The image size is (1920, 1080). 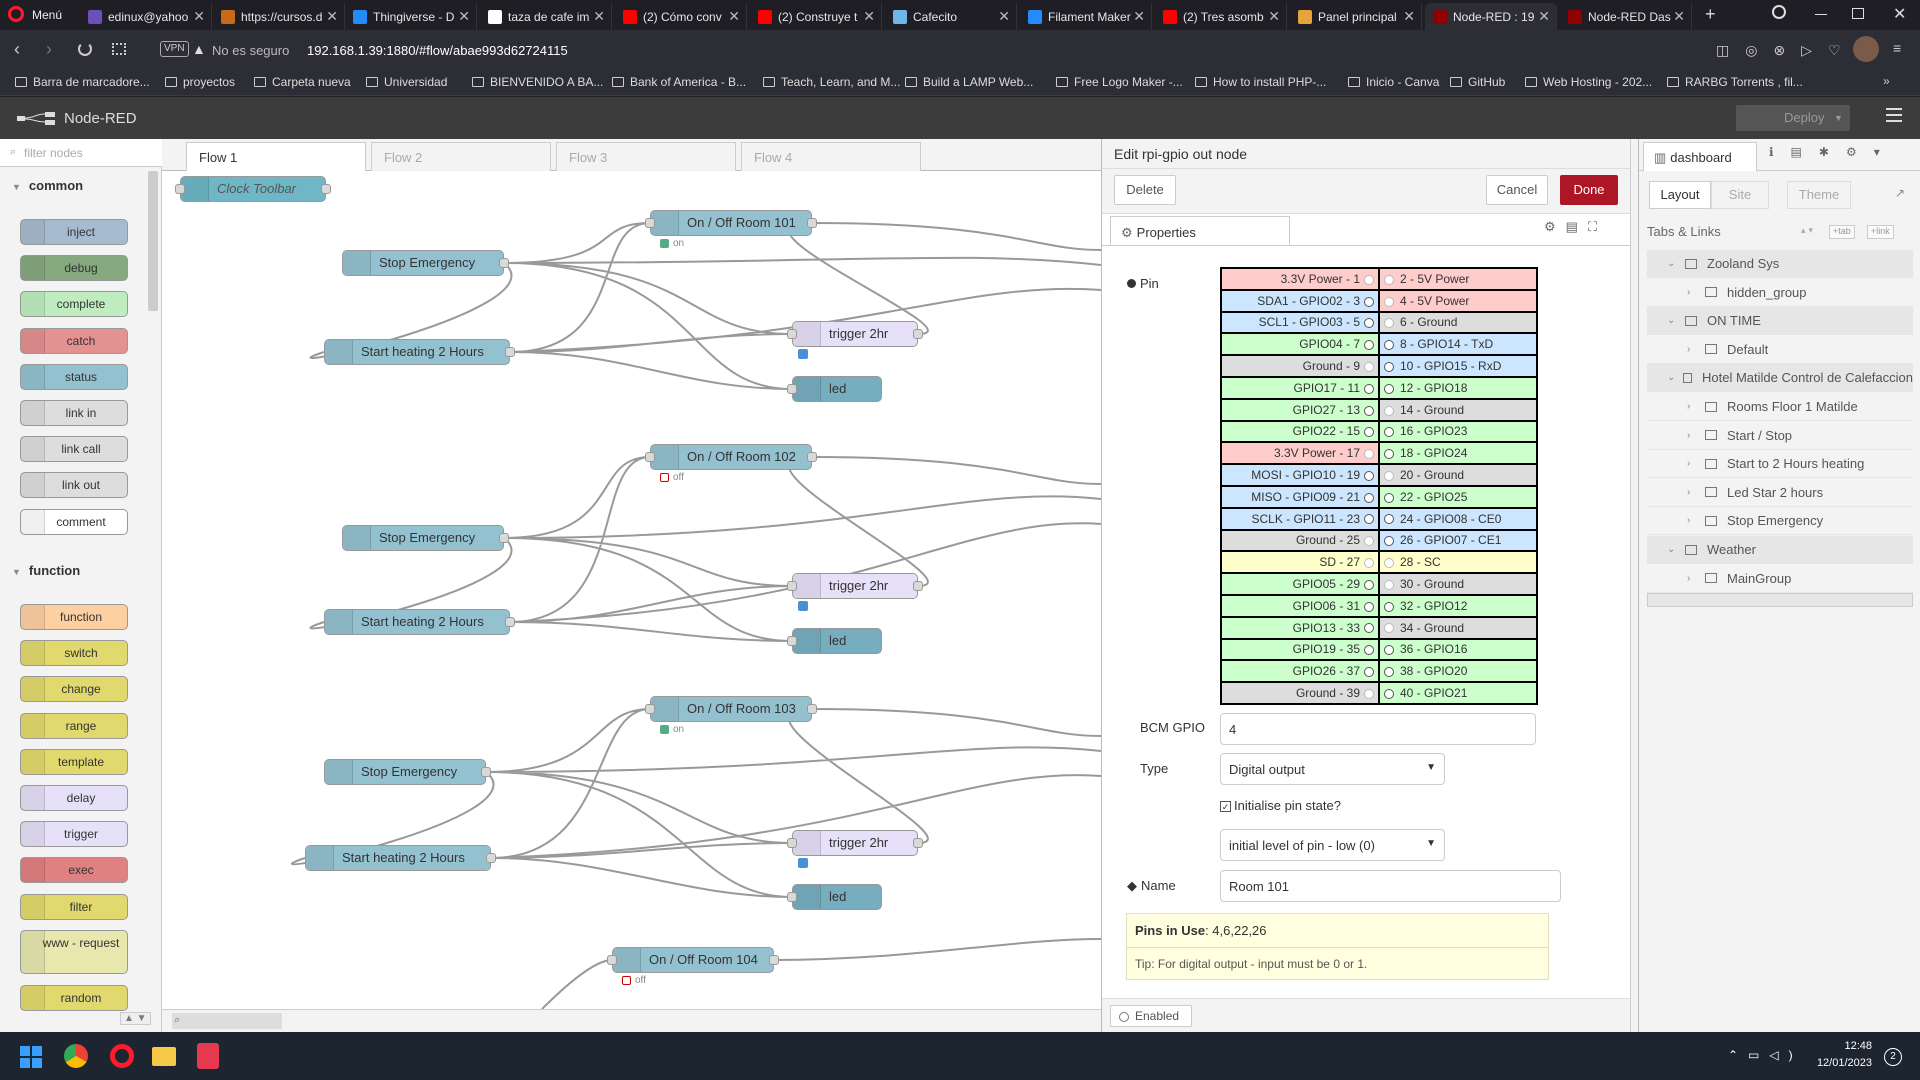 I want to click on sidebar-splitter, so click(x=1634, y=585).